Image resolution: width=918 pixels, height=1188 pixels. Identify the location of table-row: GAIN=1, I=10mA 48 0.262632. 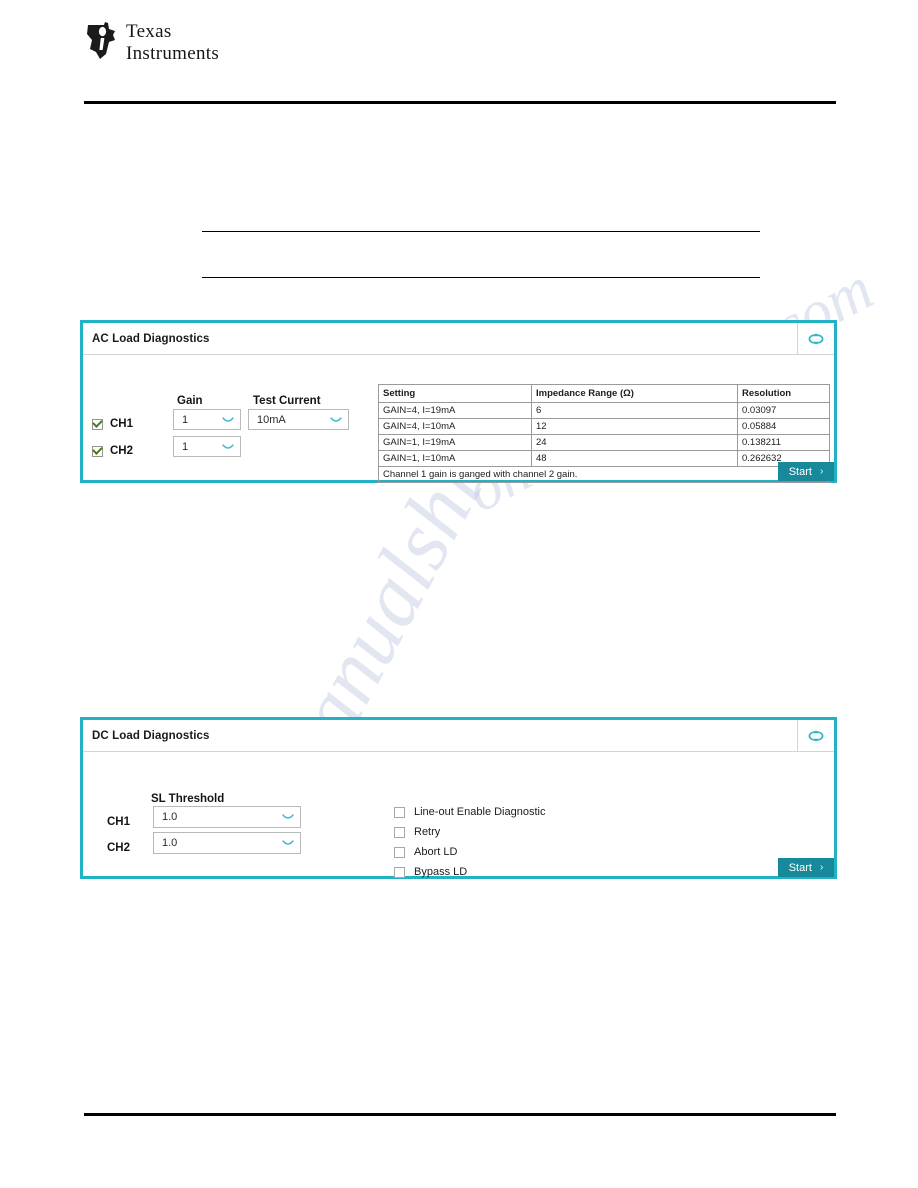
(604, 458).